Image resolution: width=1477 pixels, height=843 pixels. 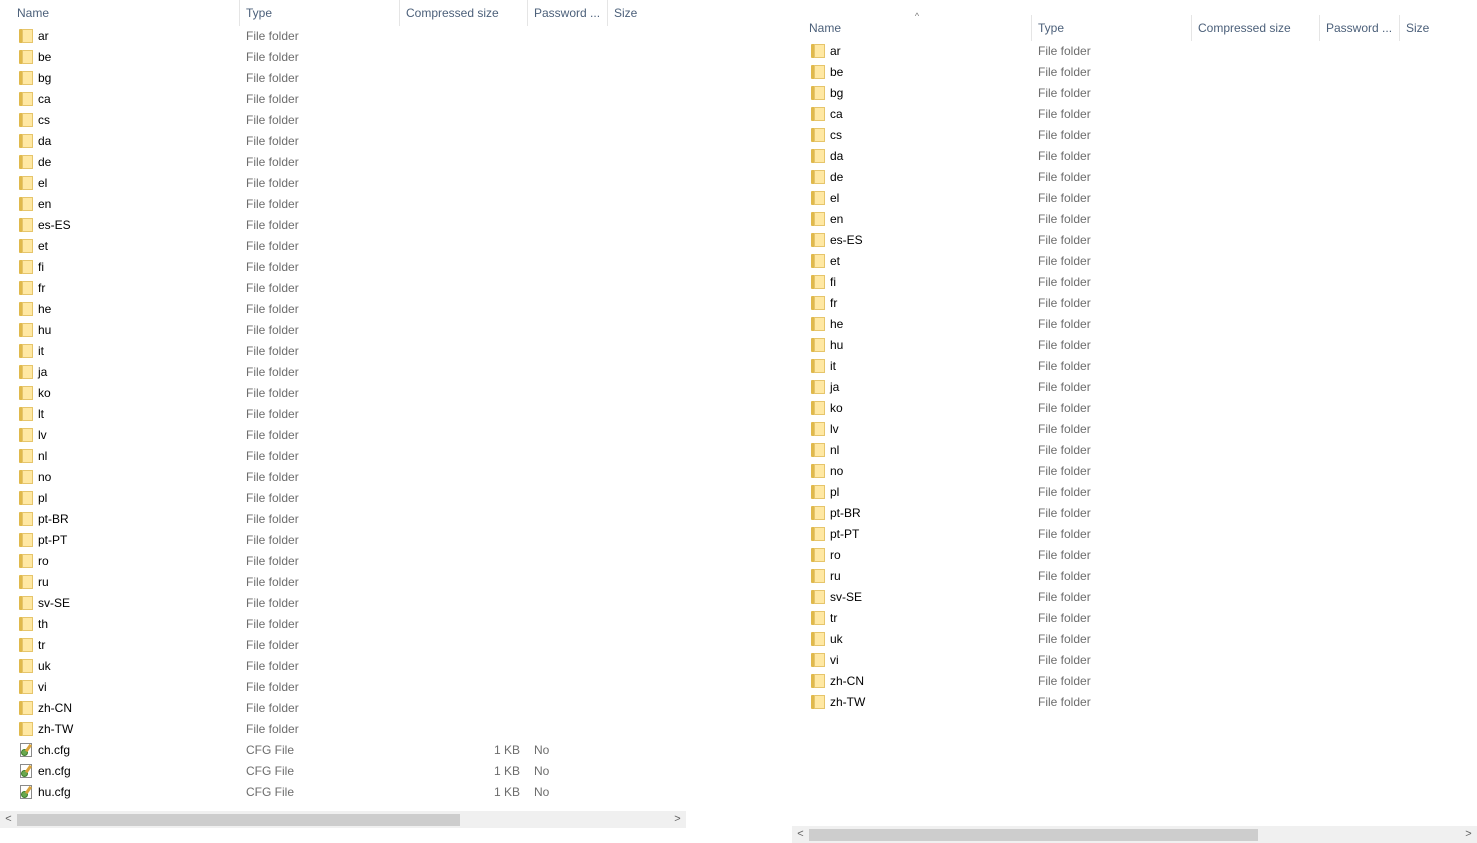 What do you see at coordinates (343, 792) in the screenshot?
I see `file-row: hu.cfg CFG File 1 KB No` at bounding box center [343, 792].